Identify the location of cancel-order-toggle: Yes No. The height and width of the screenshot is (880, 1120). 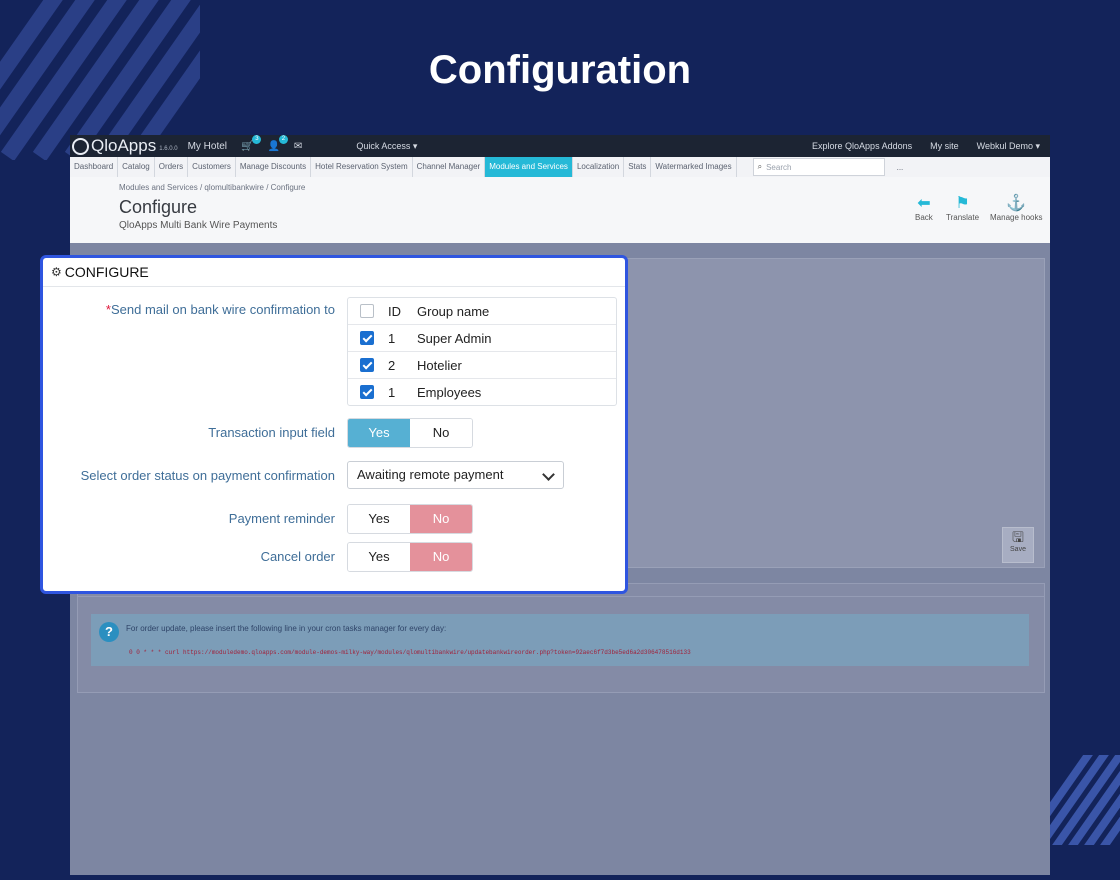
(410, 557).